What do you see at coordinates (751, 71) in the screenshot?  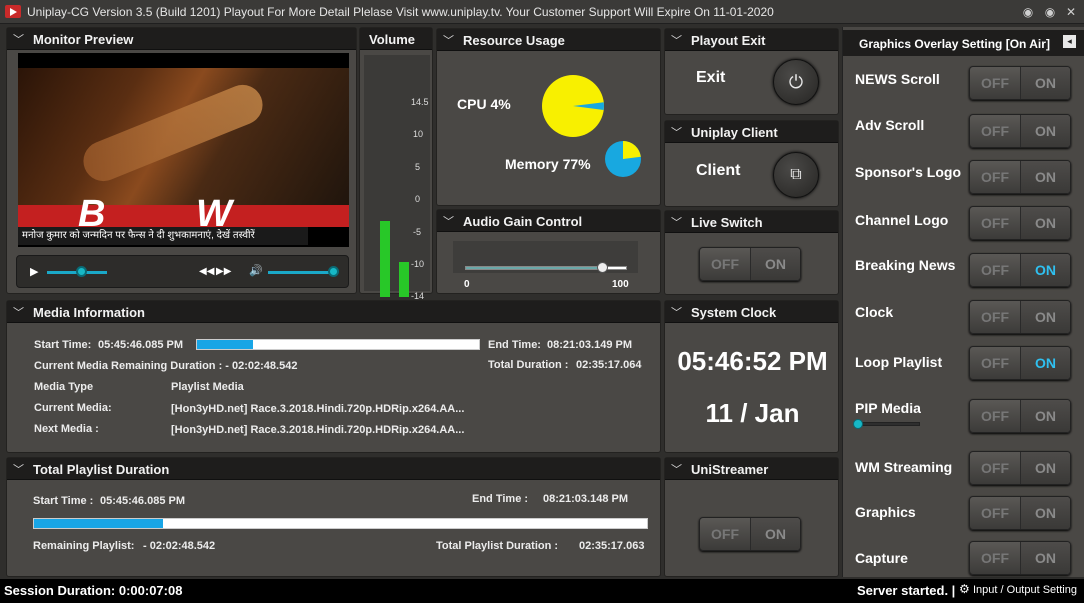 I see `playout-exit-panel: ﹀ Playout Exit Exit ⏻` at bounding box center [751, 71].